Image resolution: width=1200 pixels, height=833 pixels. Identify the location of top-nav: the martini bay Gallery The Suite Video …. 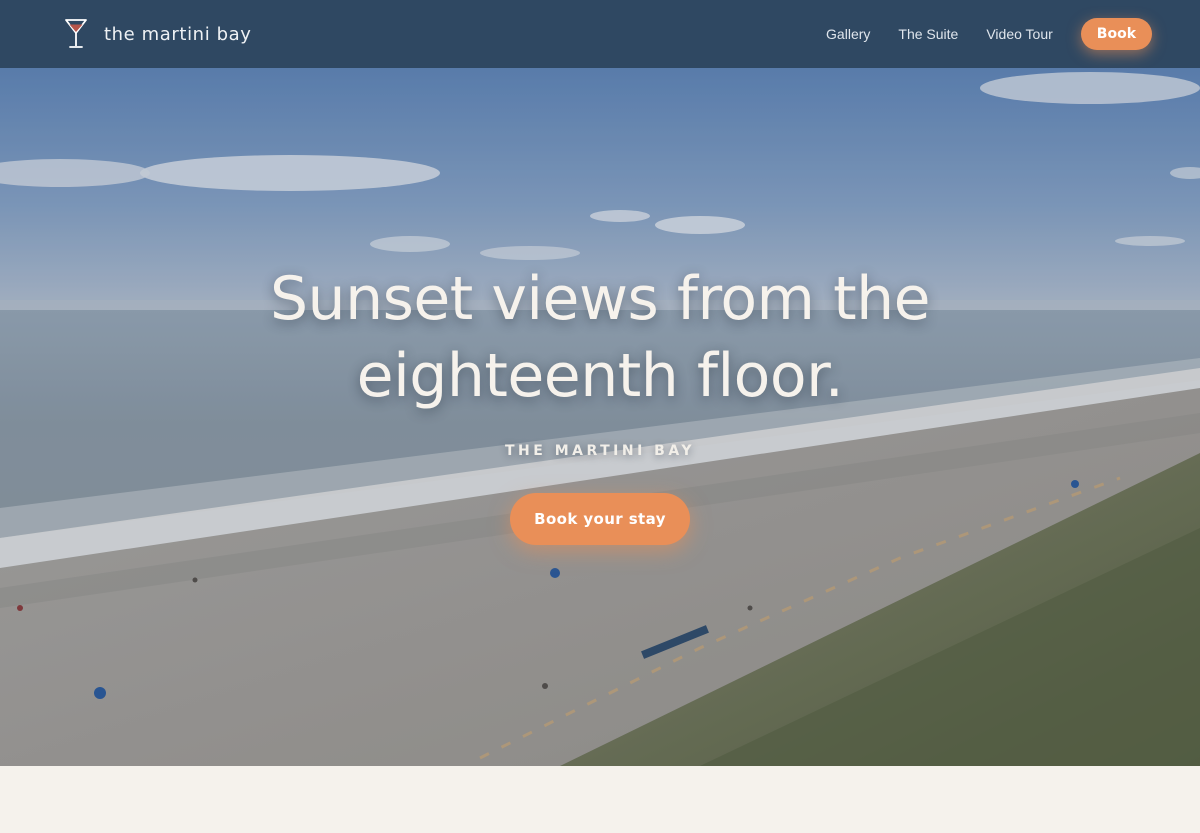
(600, 34).